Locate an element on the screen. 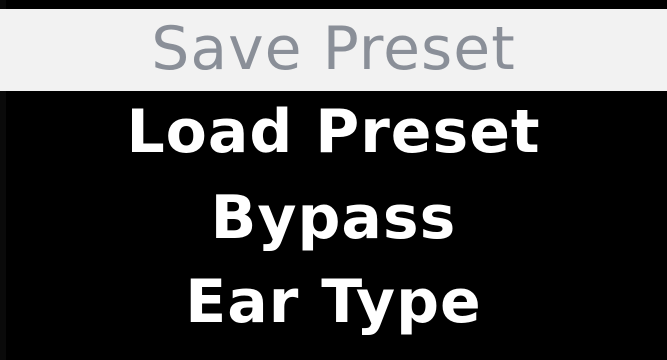 The image size is (667, 360). menu-item-label: Ear Type is located at coordinates (333, 302).